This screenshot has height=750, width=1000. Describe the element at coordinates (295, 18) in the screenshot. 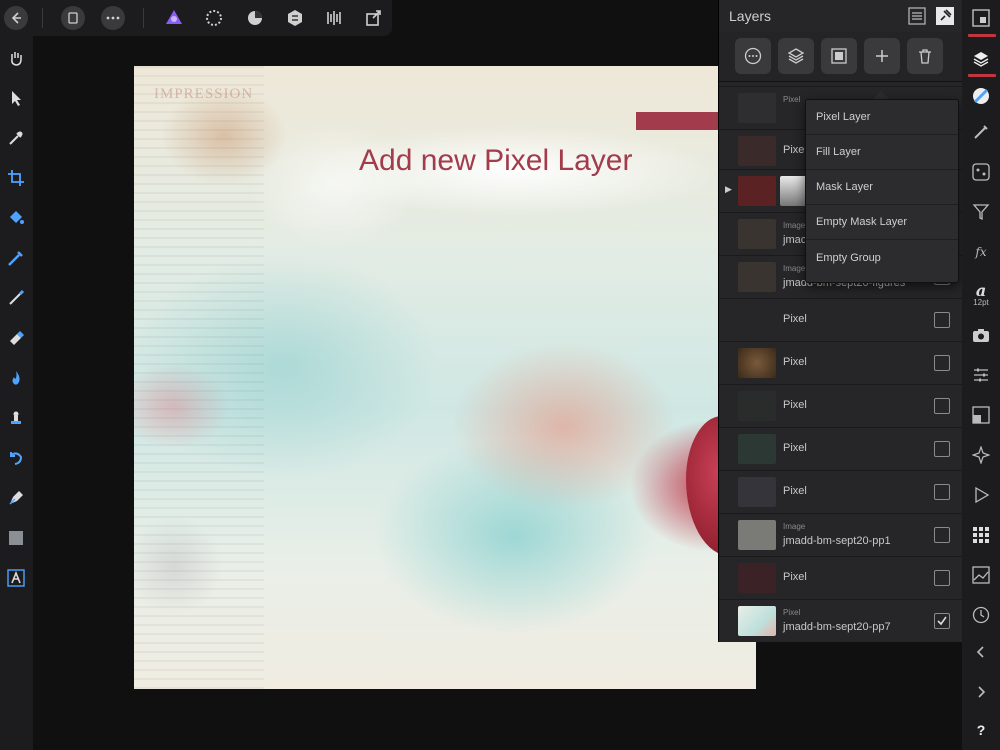

I see `tone-mapping-persona-button` at that location.